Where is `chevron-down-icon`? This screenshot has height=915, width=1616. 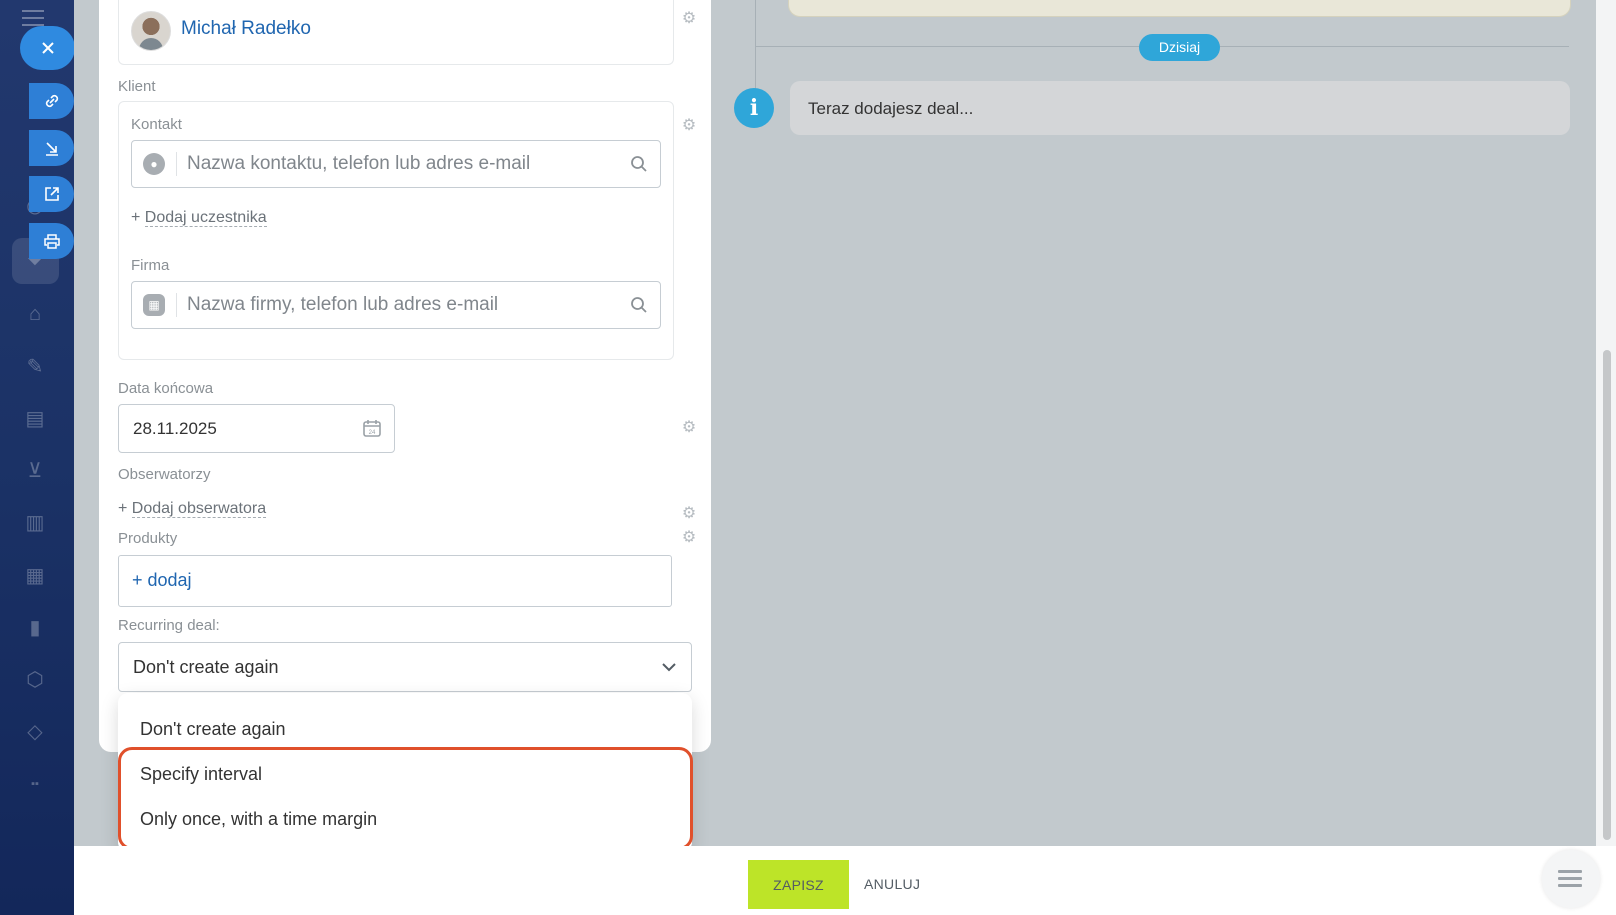 chevron-down-icon is located at coordinates (669, 667).